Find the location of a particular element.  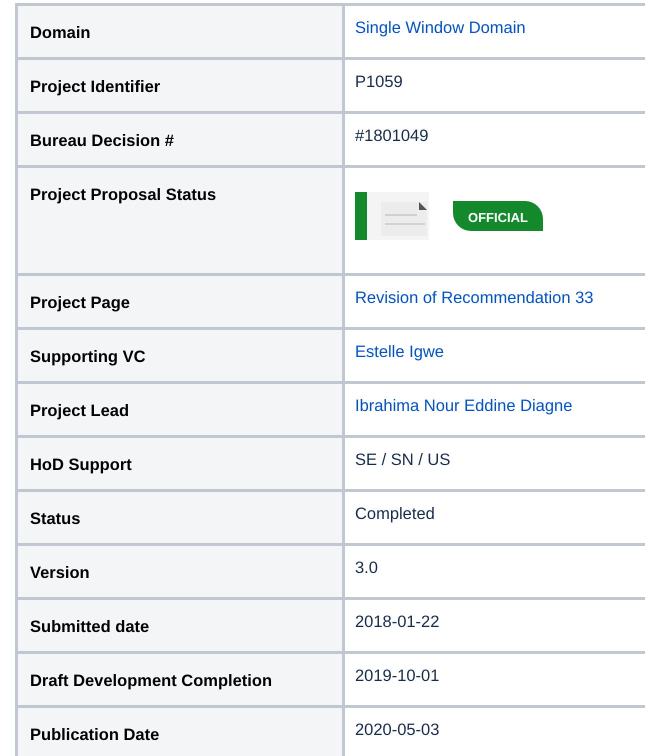

row-value: SE / SN / US is located at coordinates (402, 460).